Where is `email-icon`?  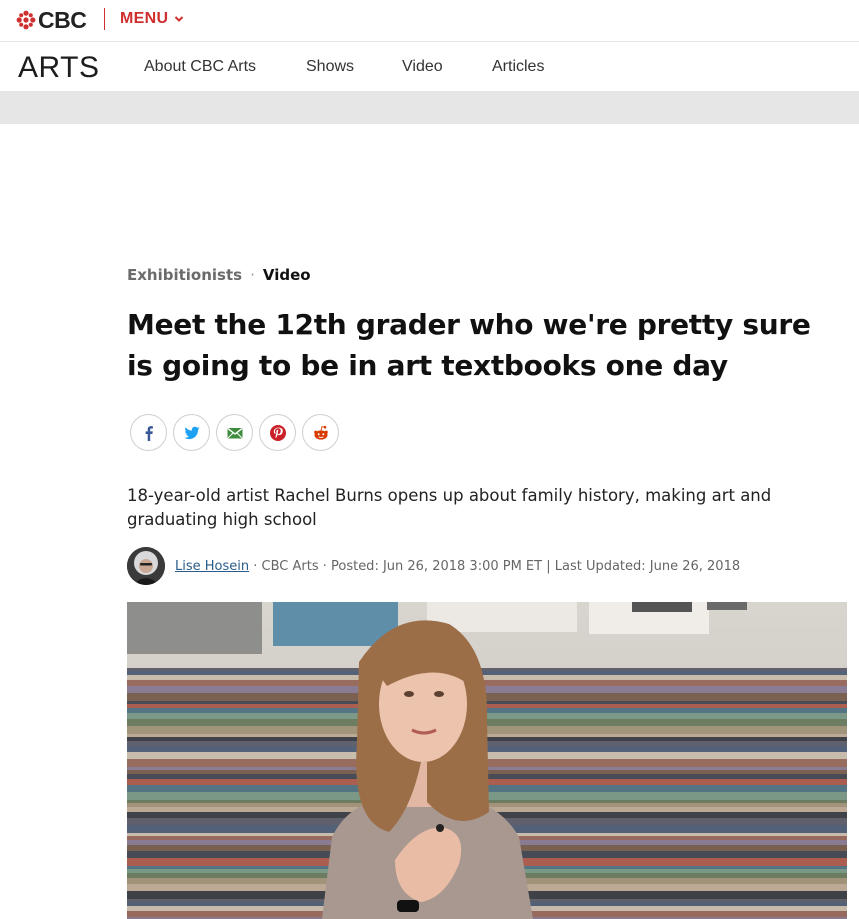
email-icon is located at coordinates (234, 432).